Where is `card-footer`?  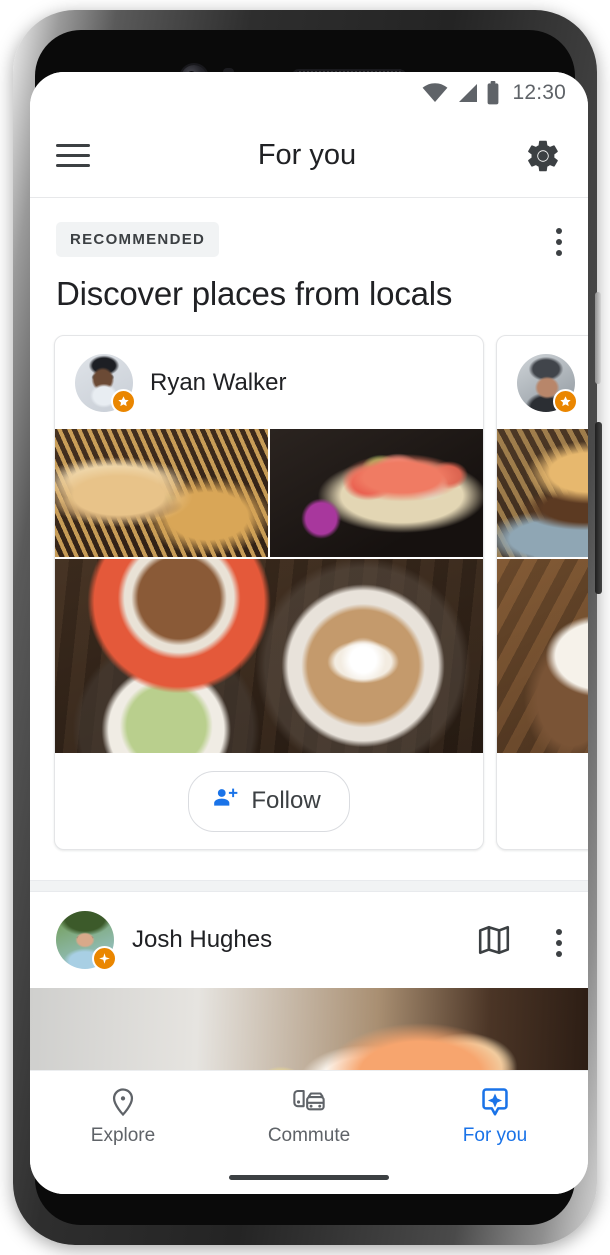
card-footer is located at coordinates (542, 801).